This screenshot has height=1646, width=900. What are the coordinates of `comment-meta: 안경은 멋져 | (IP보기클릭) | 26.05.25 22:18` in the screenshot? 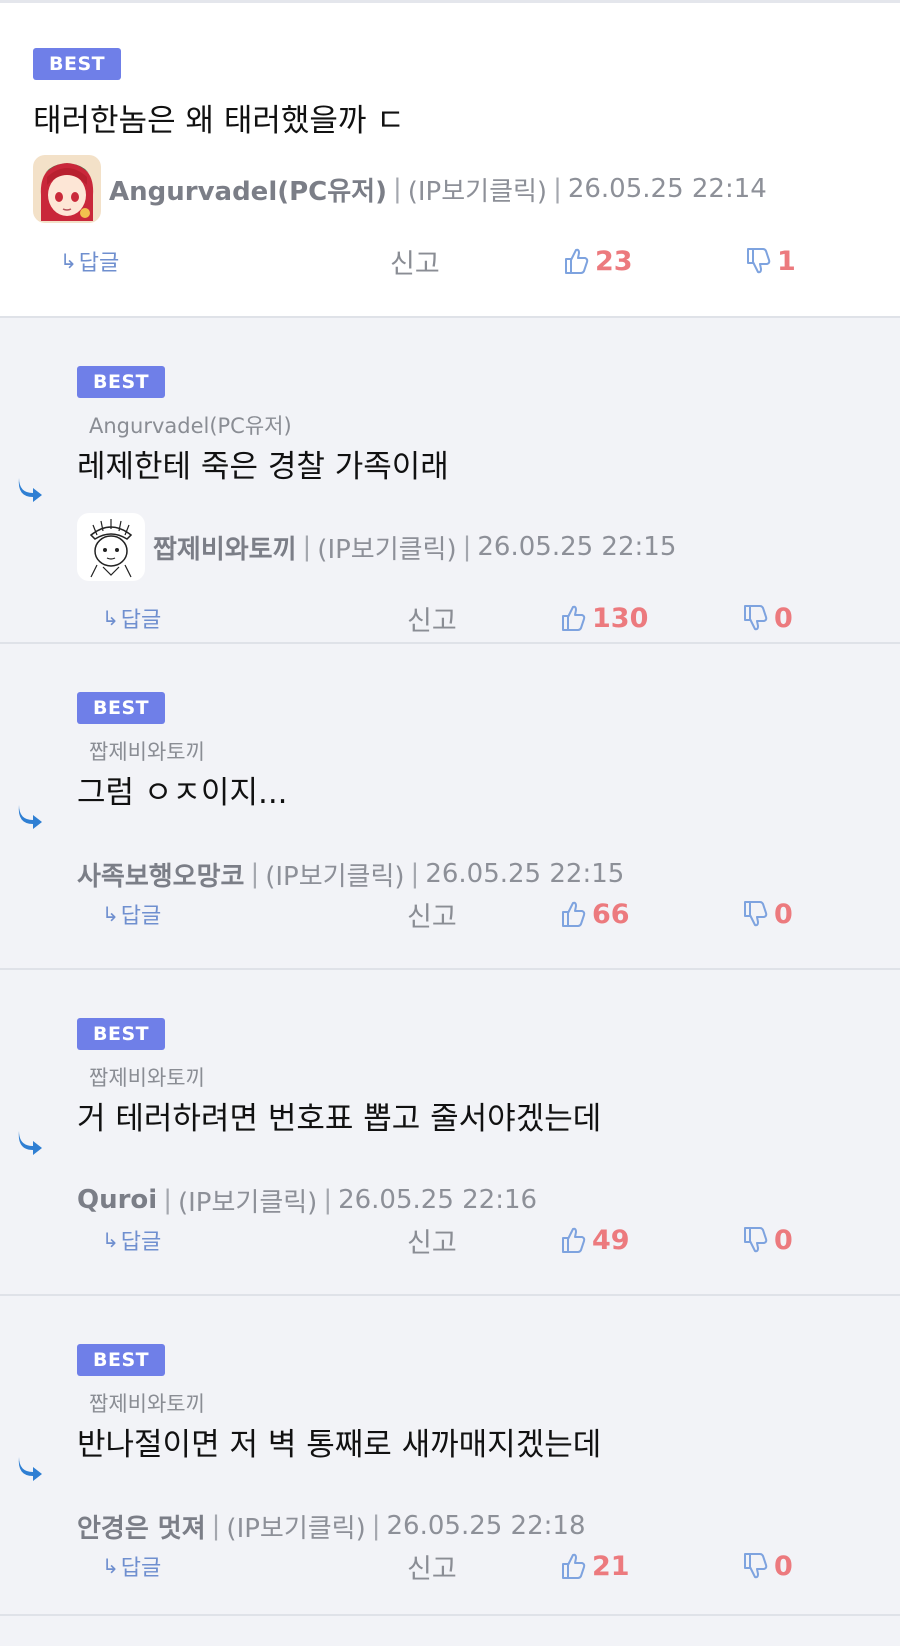 It's located at (331, 1526).